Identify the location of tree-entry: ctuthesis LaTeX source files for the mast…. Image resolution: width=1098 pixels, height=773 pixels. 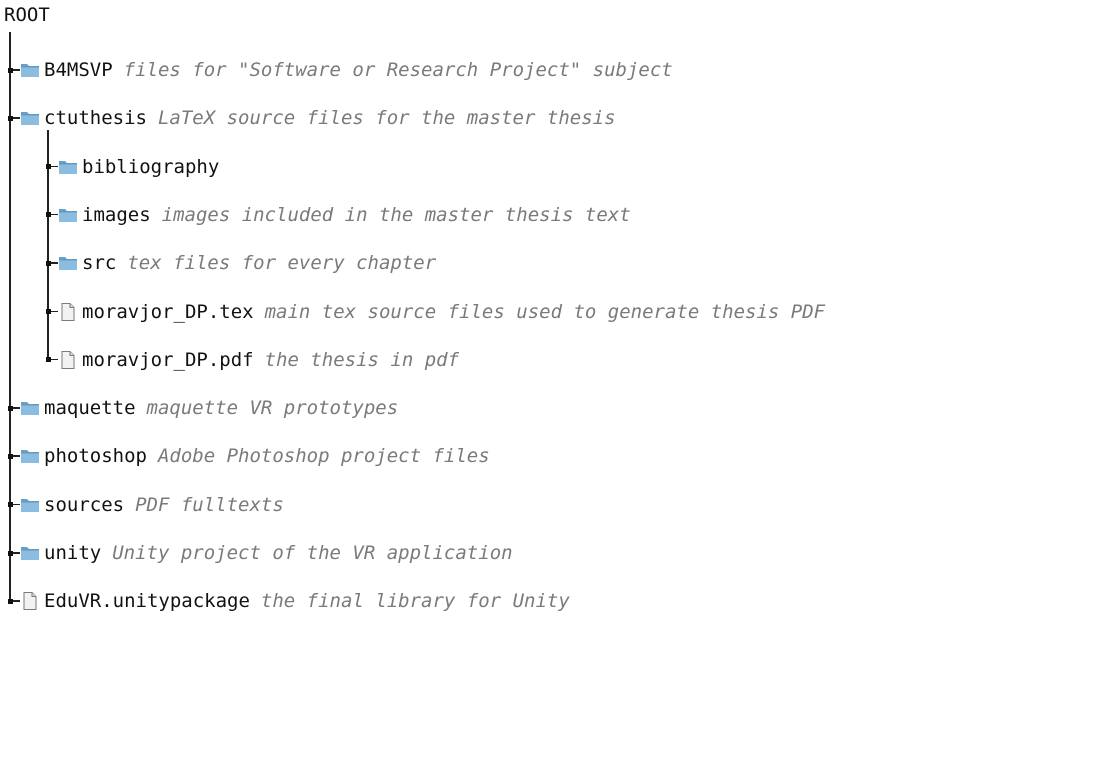
(318, 118).